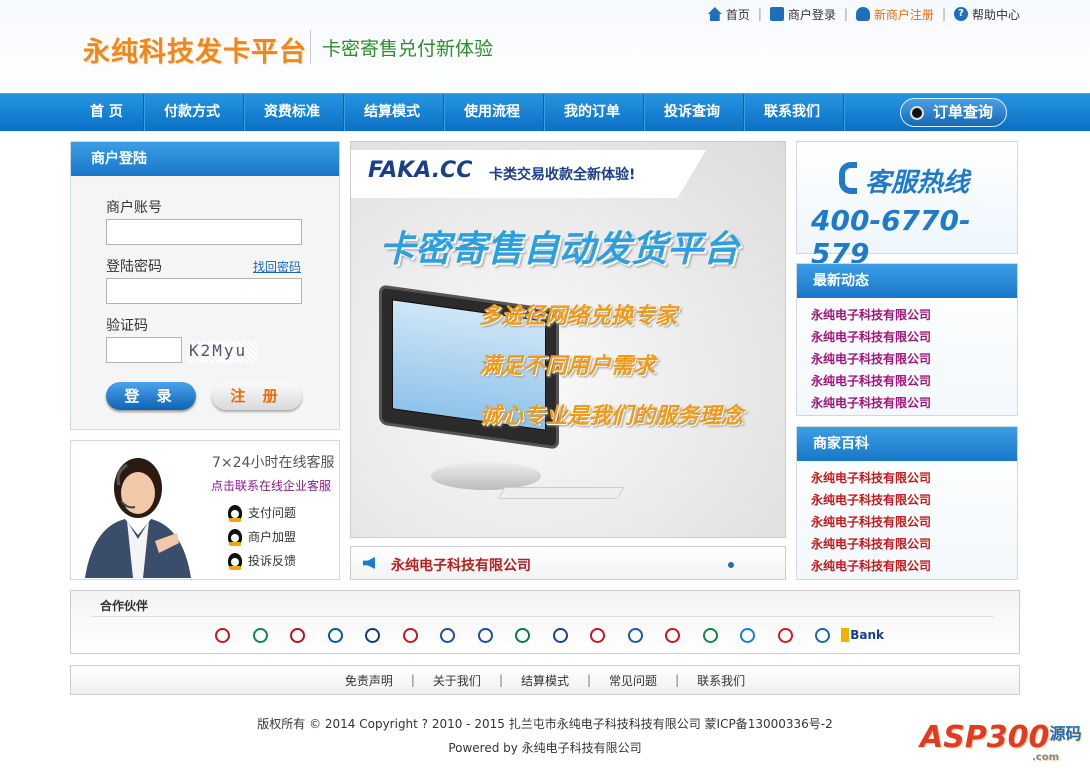  Describe the element at coordinates (124, 606) in the screenshot. I see `partners-title: 合作伙伴` at that location.